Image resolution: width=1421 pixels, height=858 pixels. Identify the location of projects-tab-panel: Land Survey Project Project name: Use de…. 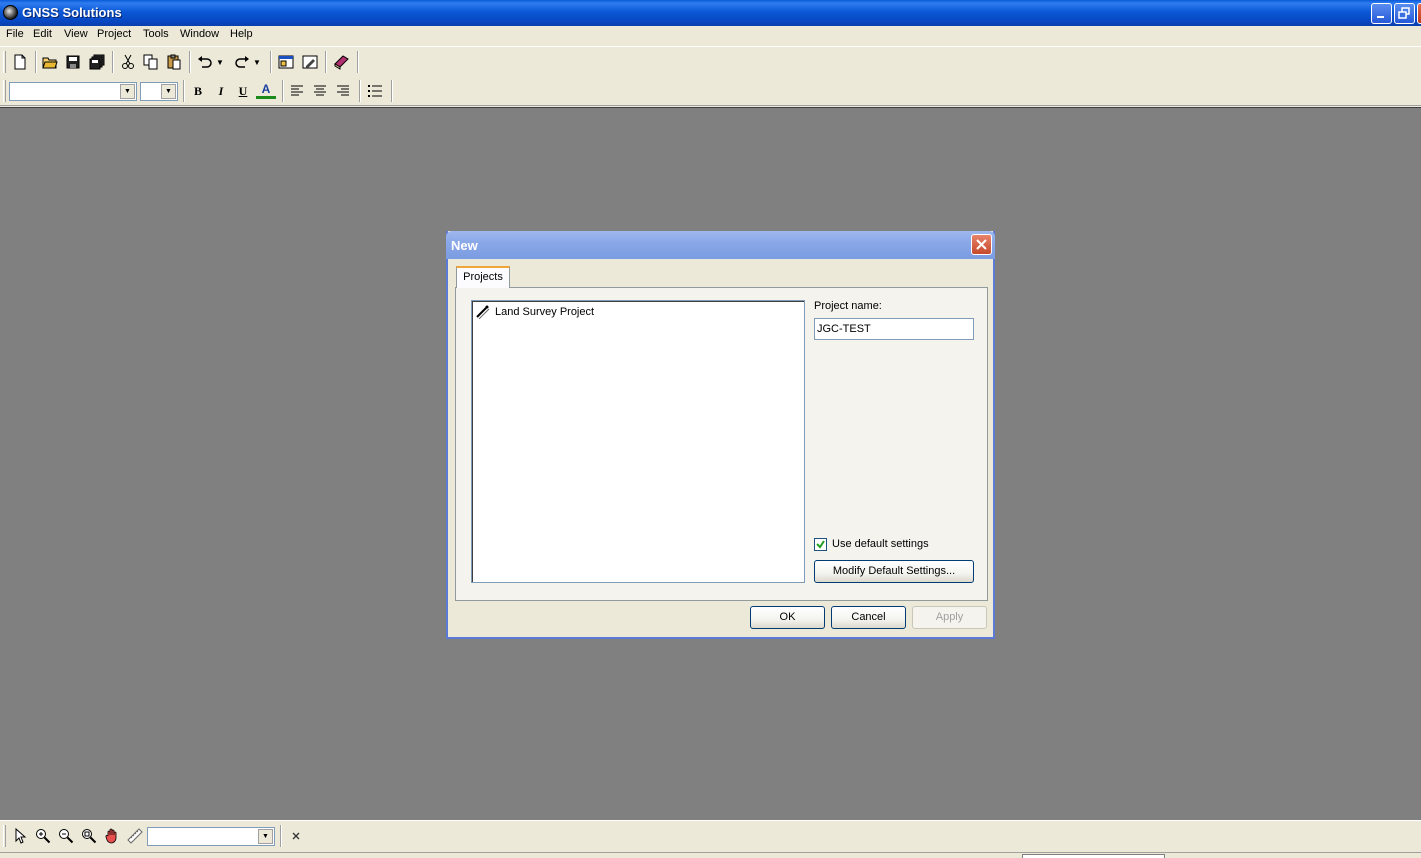
(721, 444).